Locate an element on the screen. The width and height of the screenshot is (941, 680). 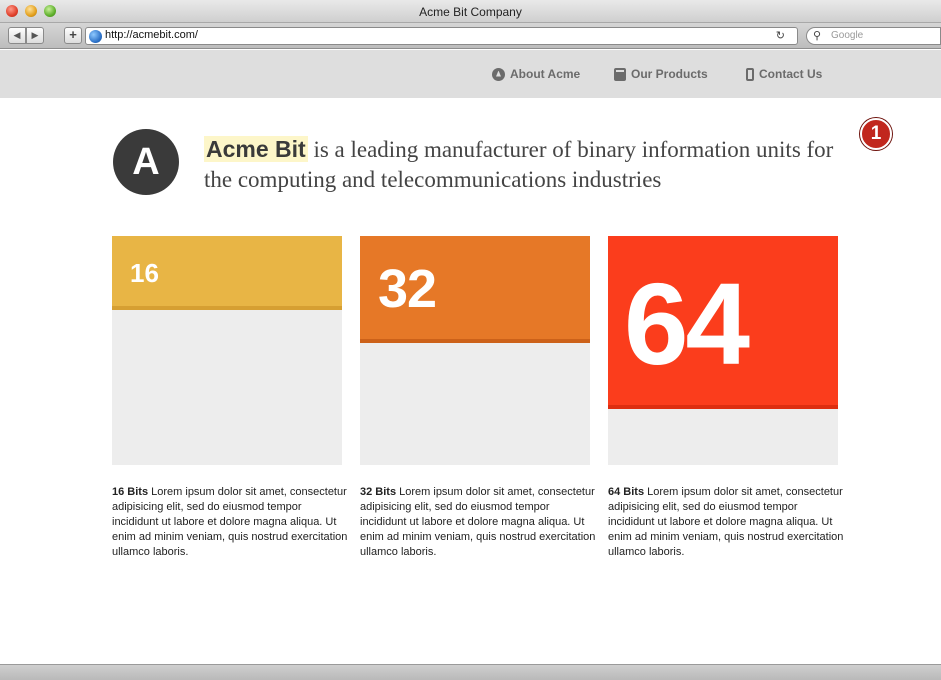
box-icon is located at coordinates (620, 74).